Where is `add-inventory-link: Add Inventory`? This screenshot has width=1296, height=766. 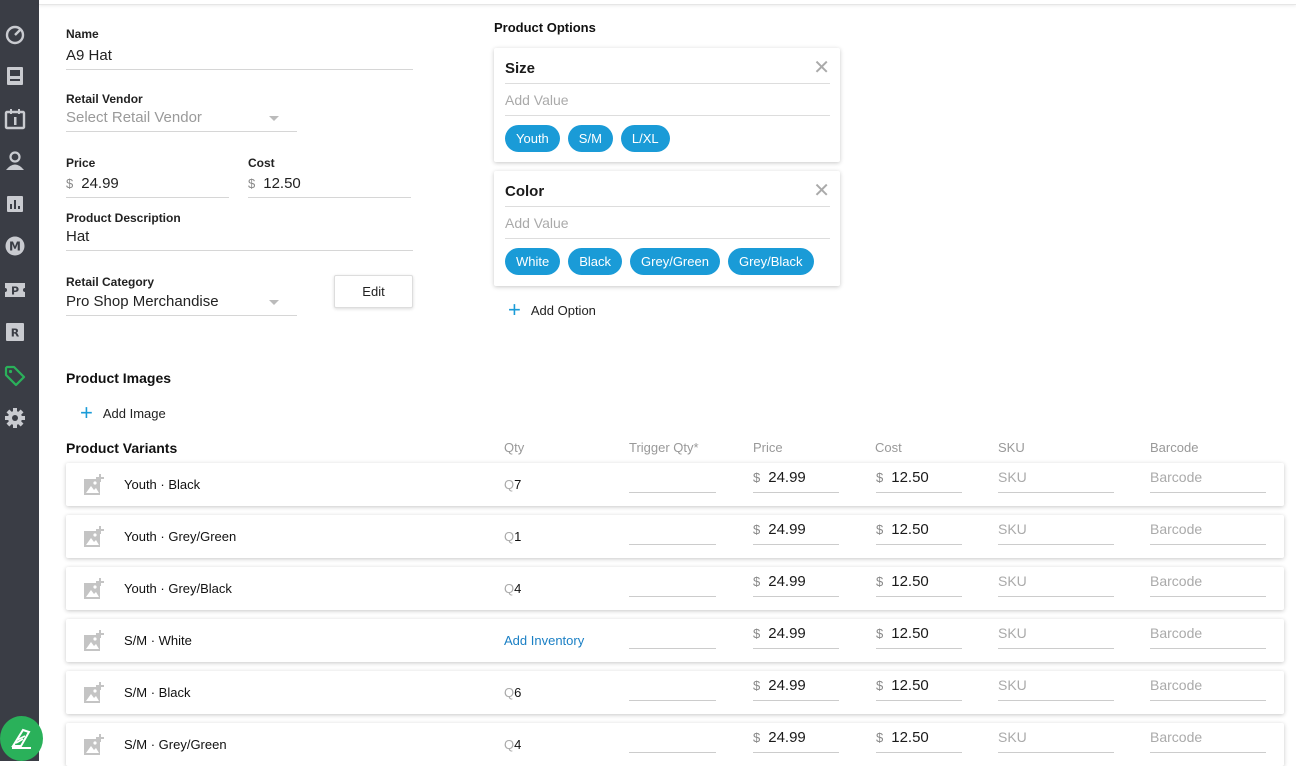
add-inventory-link: Add Inventory is located at coordinates (544, 640).